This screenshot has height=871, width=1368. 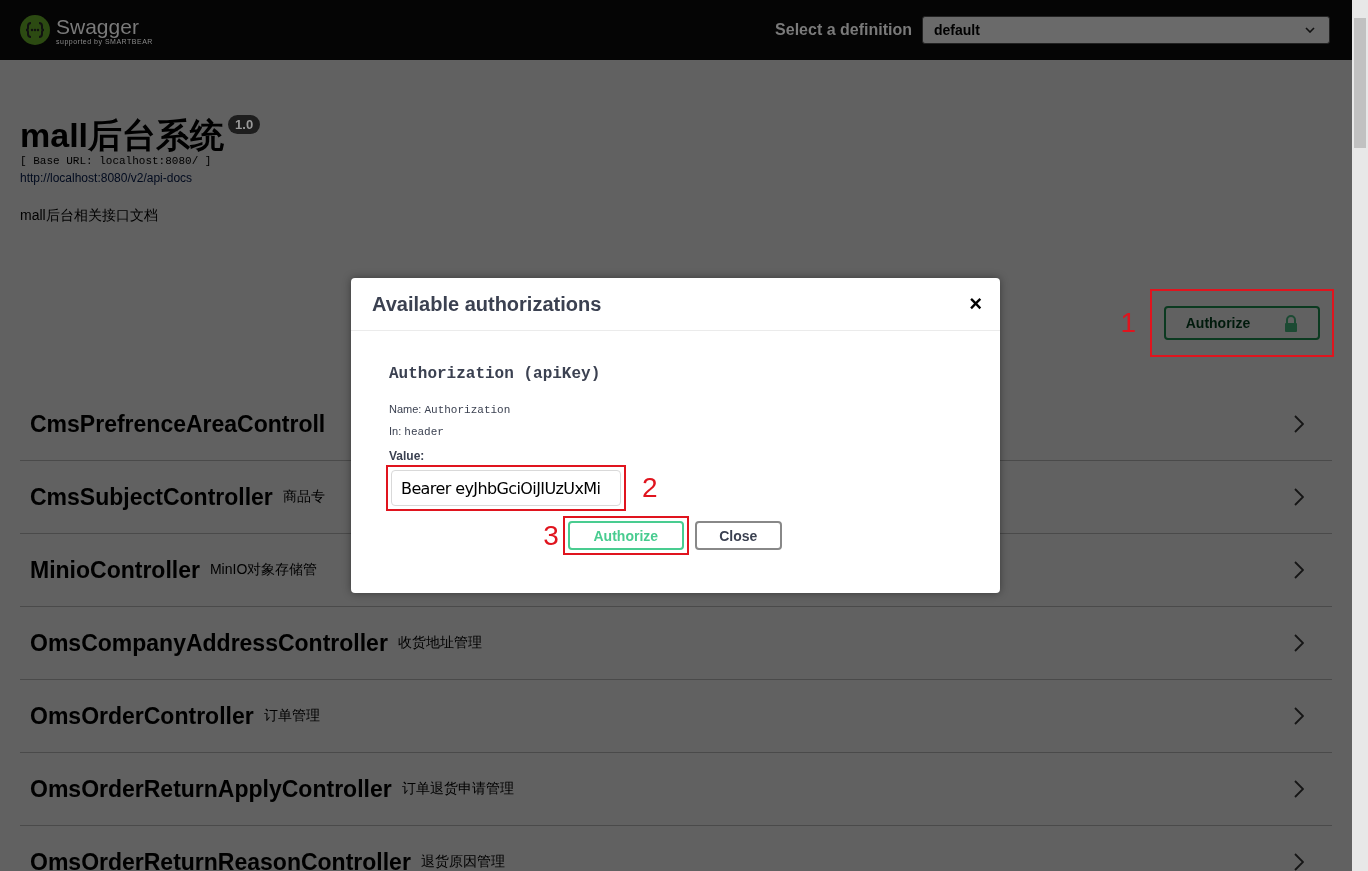 What do you see at coordinates (676, 643) in the screenshot?
I see `controller-row: OmsCompanyAddressController 收货地址管理` at bounding box center [676, 643].